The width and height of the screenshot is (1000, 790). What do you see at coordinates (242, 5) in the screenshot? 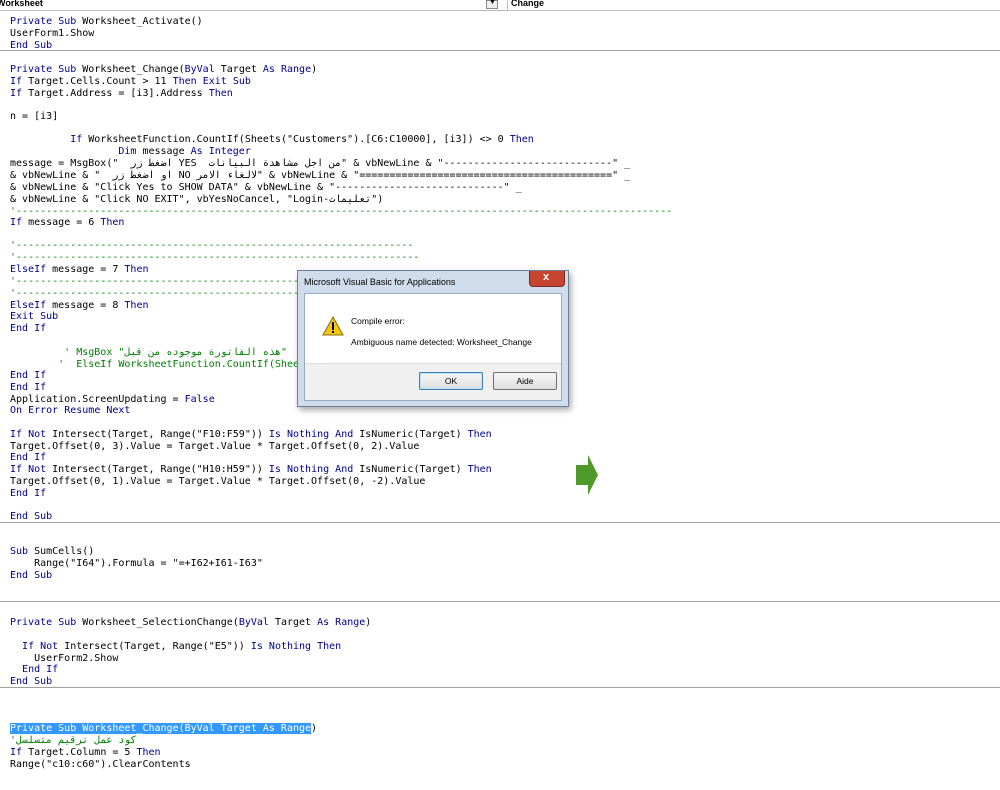
I see `object-combobox: Worksheet` at bounding box center [242, 5].